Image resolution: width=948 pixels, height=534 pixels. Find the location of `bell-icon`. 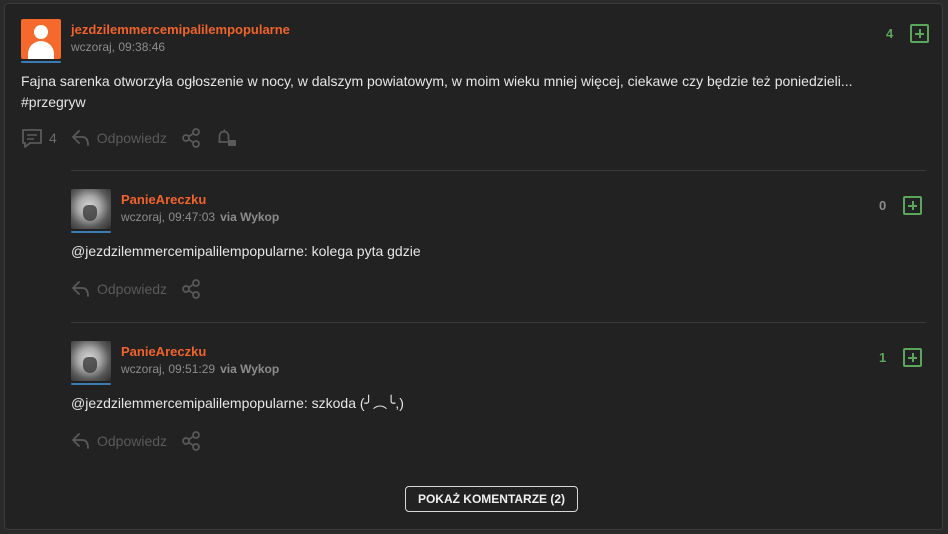

bell-icon is located at coordinates (226, 138).